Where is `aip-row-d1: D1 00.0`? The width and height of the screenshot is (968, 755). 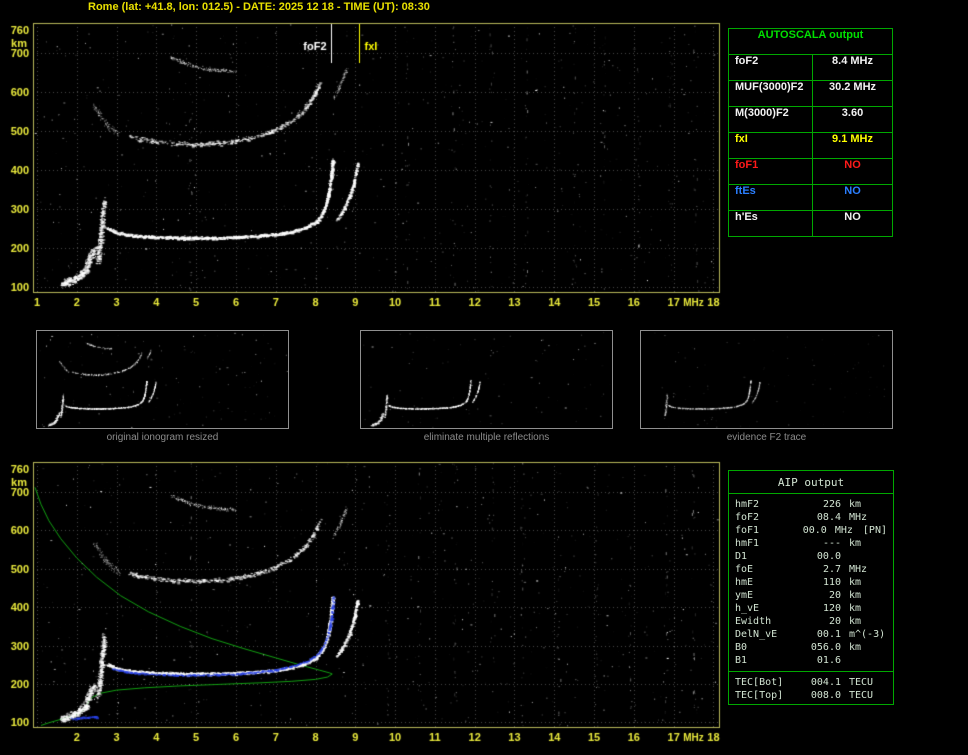 aip-row-d1: D1 00.0 is located at coordinates (811, 556).